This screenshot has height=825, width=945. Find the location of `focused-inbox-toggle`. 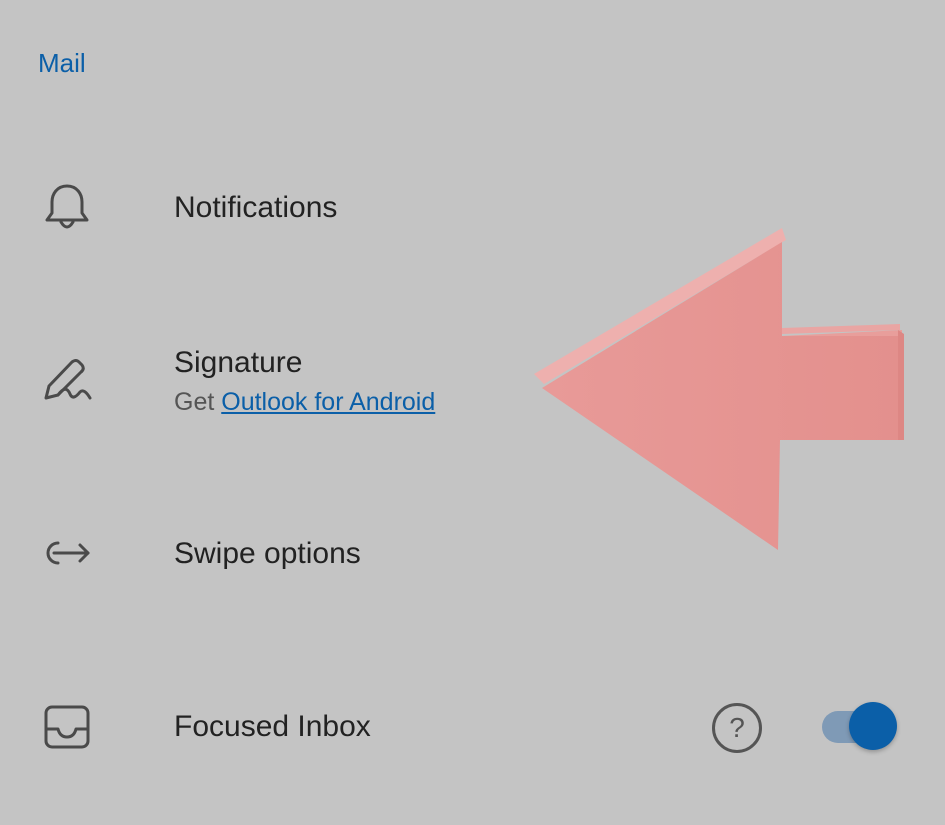

focused-inbox-toggle is located at coordinates (860, 727).